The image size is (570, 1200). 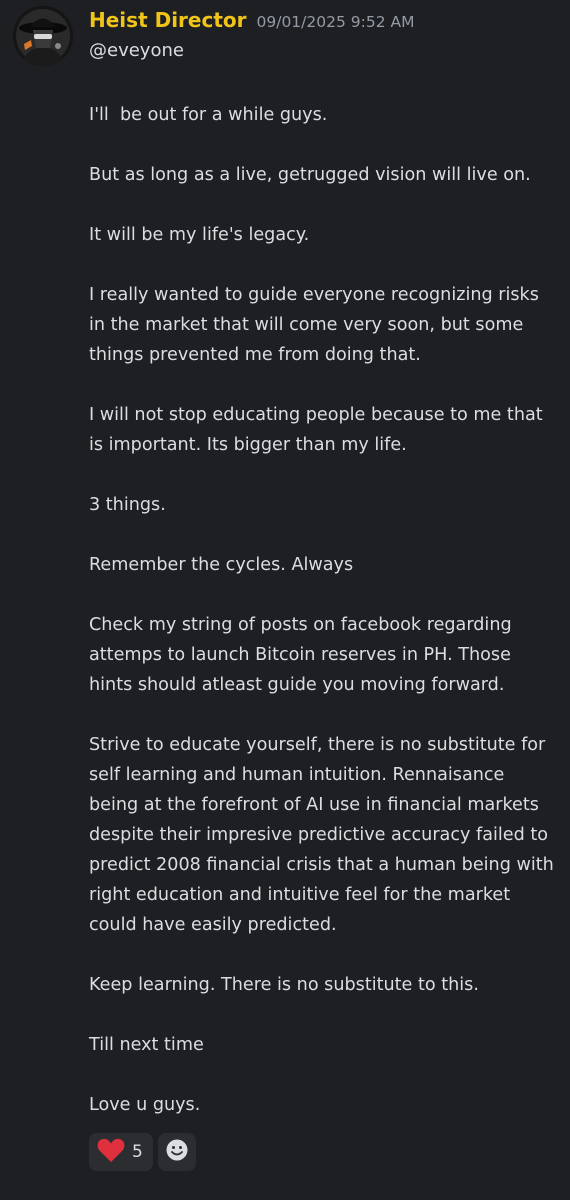 I want to click on reaction-count: 5, so click(x=137, y=1152).